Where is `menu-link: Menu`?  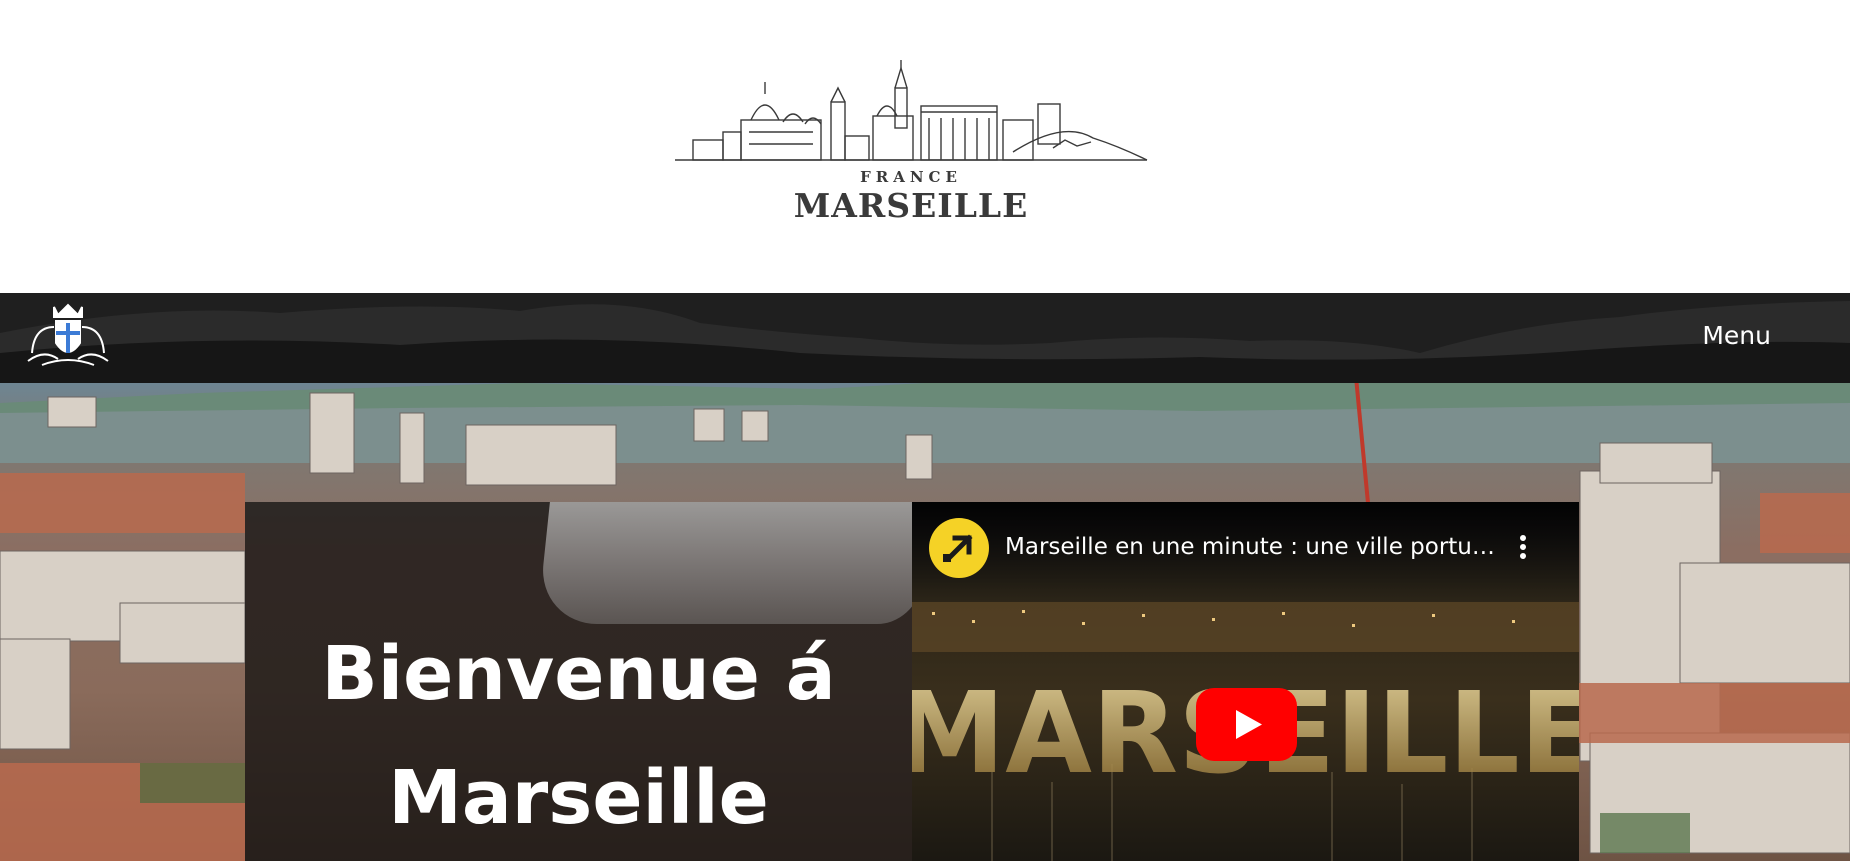
menu-link: Menu is located at coordinates (1736, 335).